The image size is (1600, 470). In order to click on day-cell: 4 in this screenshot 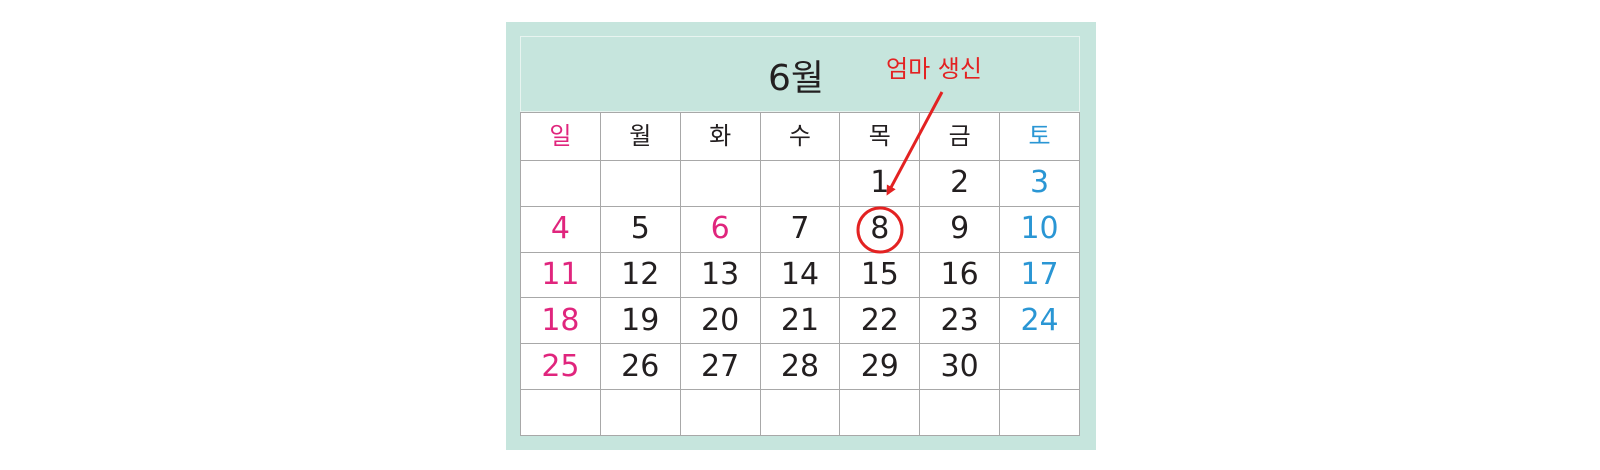, I will do `click(560, 229)`.